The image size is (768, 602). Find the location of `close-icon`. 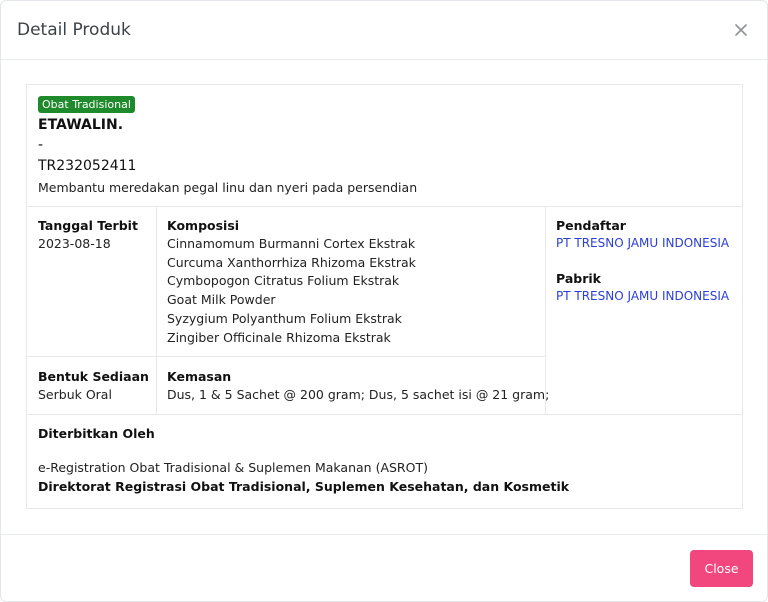

close-icon is located at coordinates (741, 30).